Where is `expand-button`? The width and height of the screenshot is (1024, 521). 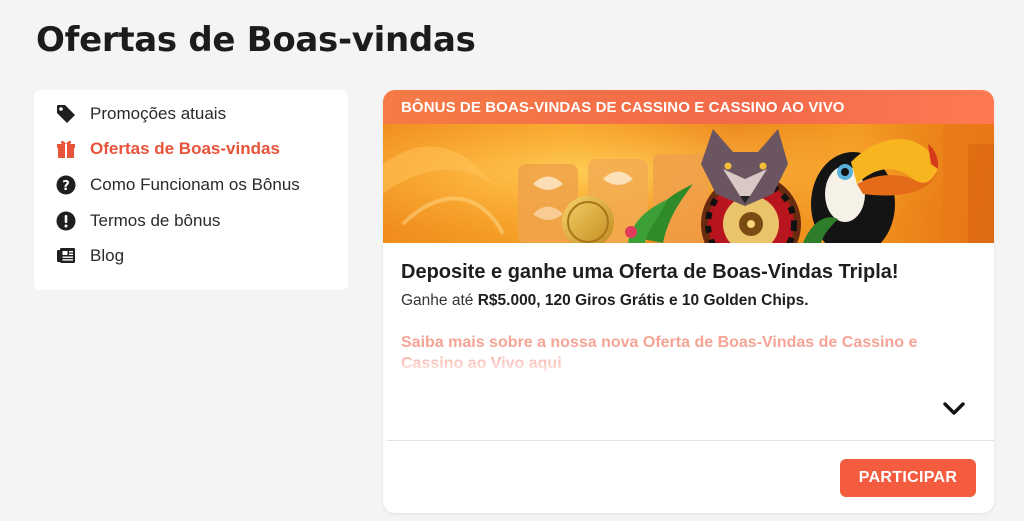 expand-button is located at coordinates (954, 411).